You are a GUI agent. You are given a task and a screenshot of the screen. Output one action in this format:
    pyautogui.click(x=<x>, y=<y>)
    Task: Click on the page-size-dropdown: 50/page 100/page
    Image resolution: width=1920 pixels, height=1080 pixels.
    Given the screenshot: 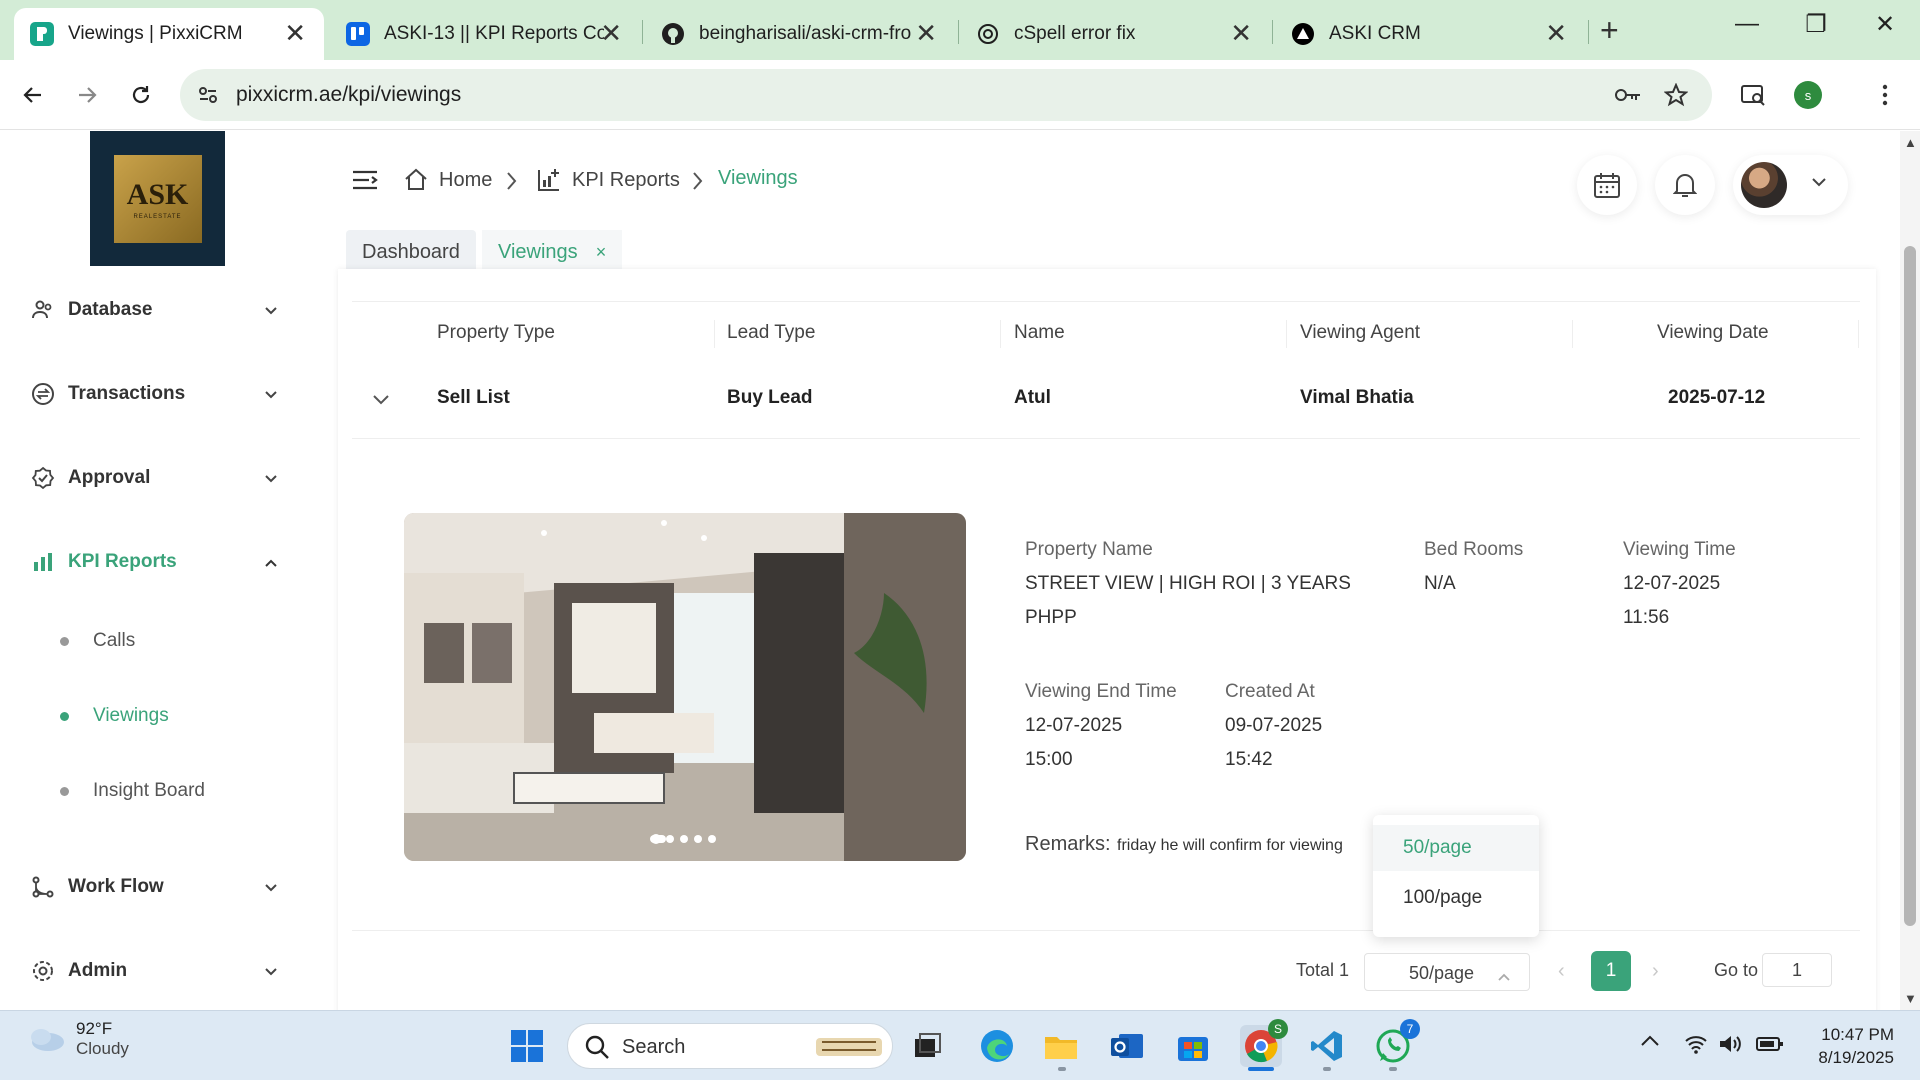 What is the action you would take?
    pyautogui.click(x=1456, y=876)
    